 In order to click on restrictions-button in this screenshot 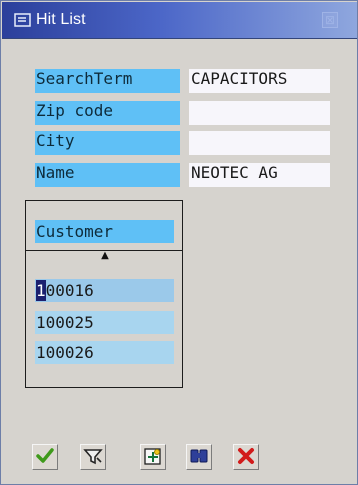, I will do `click(93, 457)`.